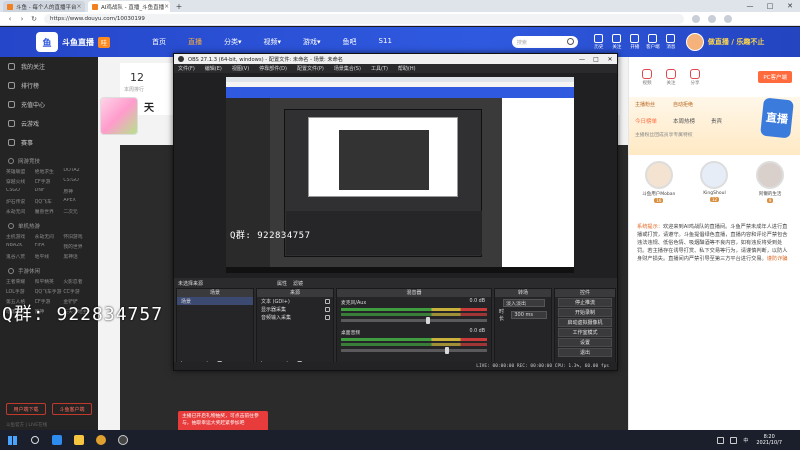 This screenshot has height=450, width=800. Describe the element at coordinates (728, 18) in the screenshot. I see `menu-icon` at that location.